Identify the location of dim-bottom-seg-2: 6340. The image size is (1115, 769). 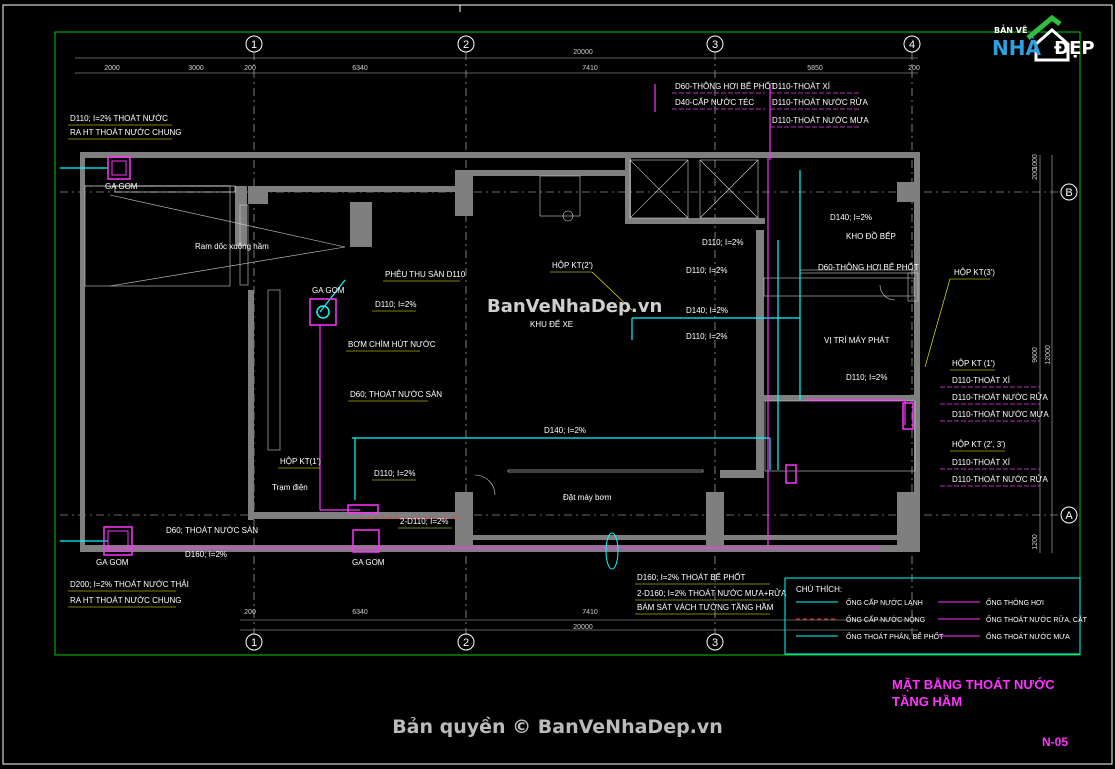
(360, 612).